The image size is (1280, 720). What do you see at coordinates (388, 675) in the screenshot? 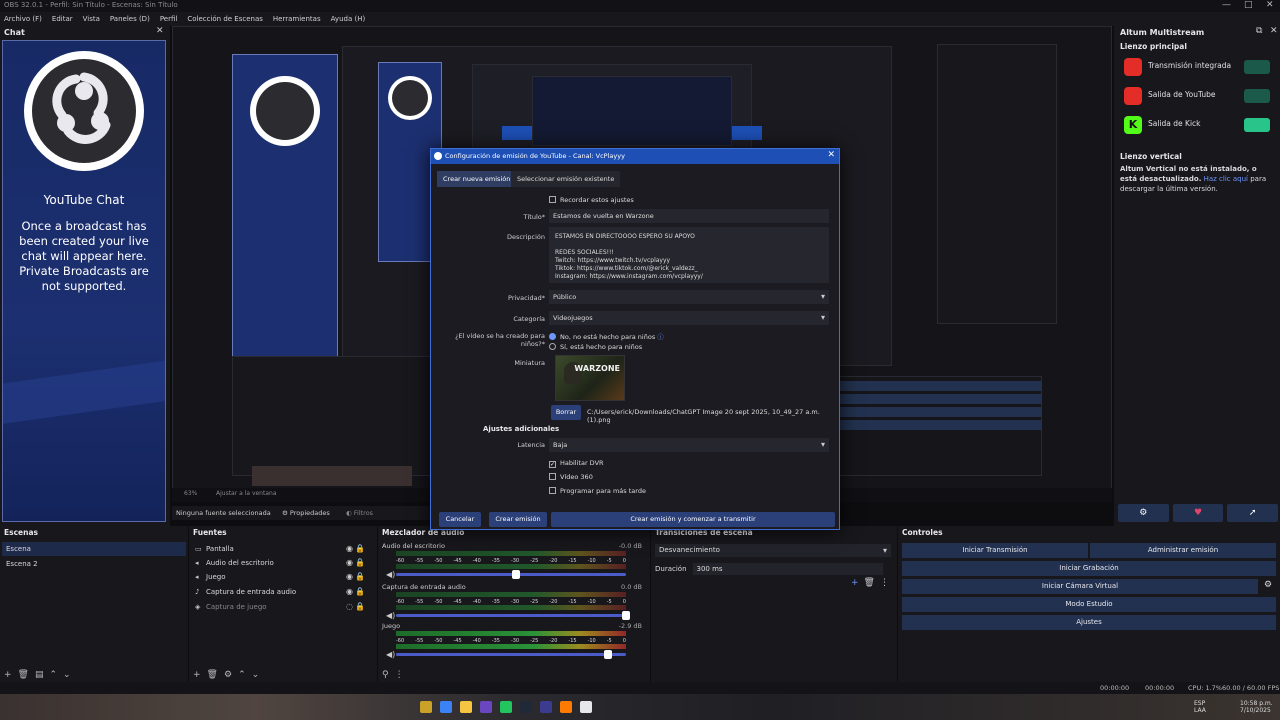
I see `link-icon: ⚲` at bounding box center [388, 675].